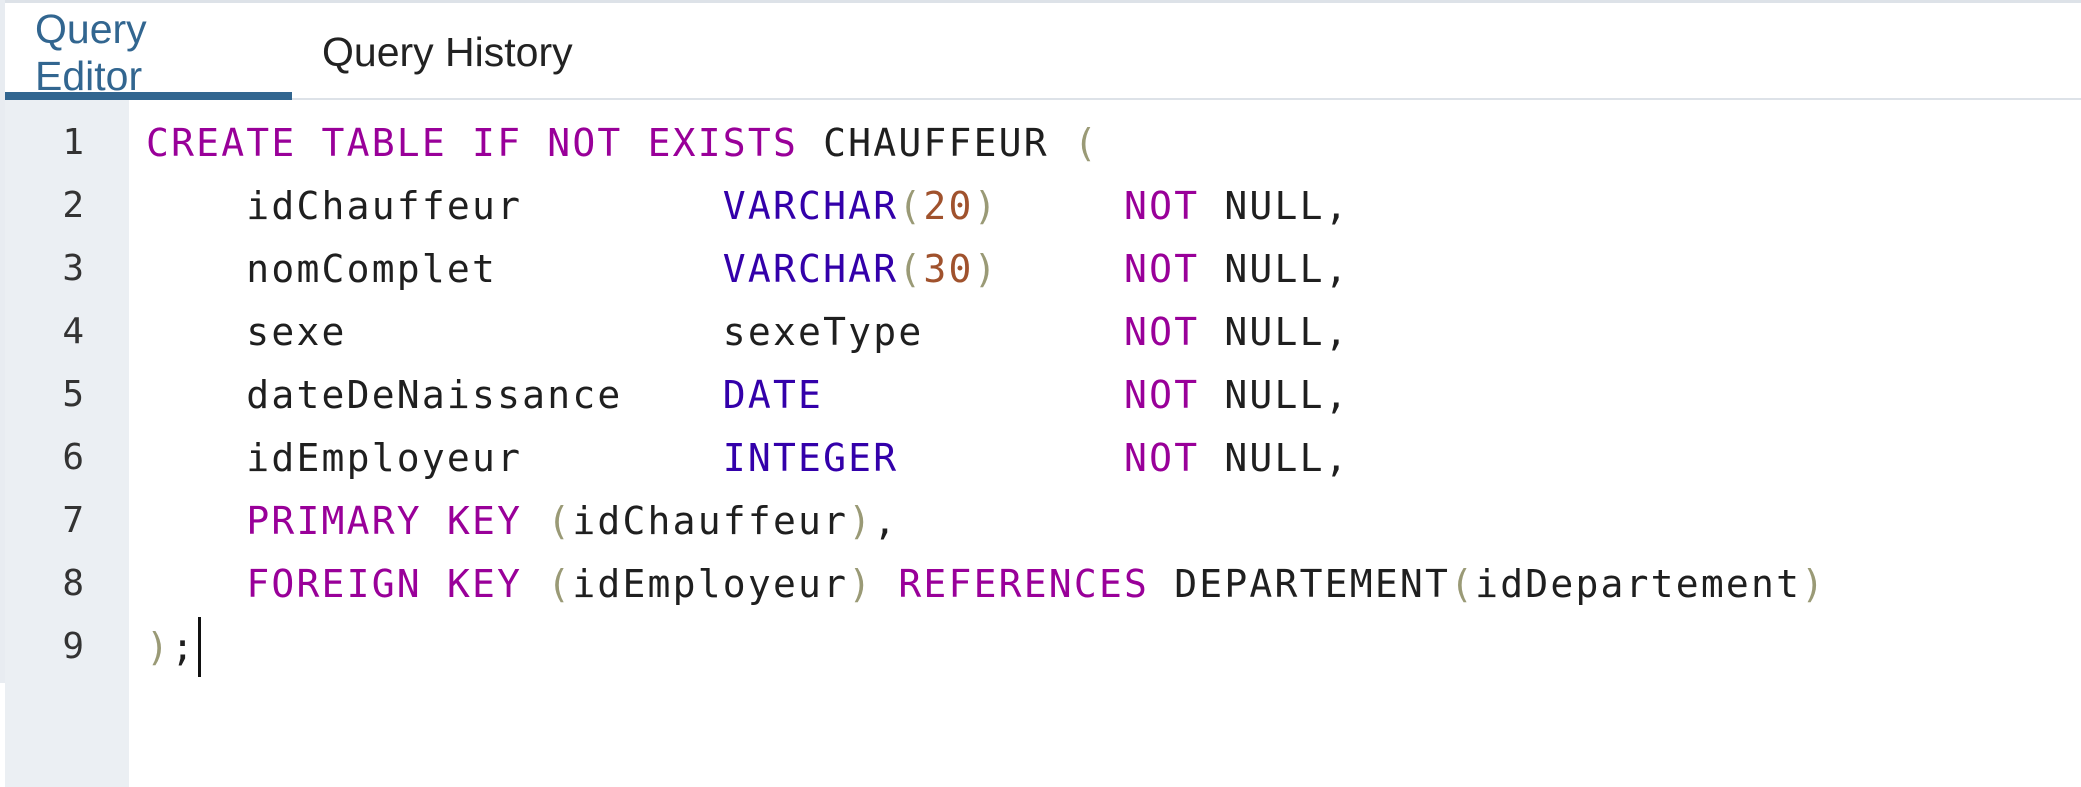 This screenshot has height=787, width=2081. What do you see at coordinates (723, 143) in the screenshot?
I see `code-token: EXISTS` at bounding box center [723, 143].